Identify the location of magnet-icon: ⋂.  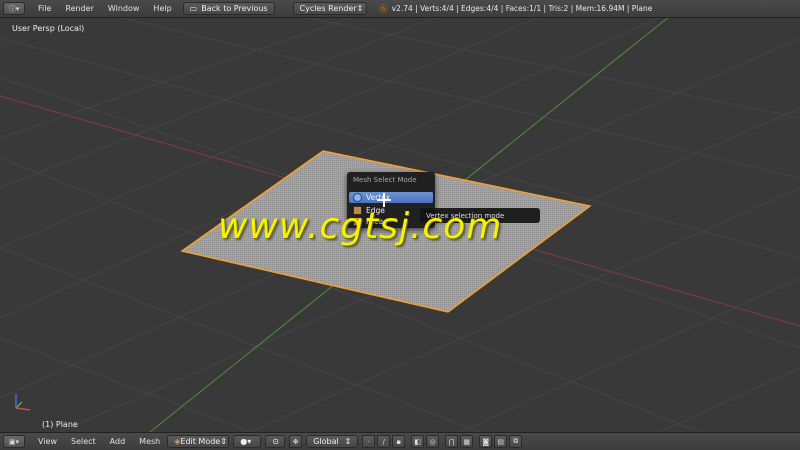
(451, 441).